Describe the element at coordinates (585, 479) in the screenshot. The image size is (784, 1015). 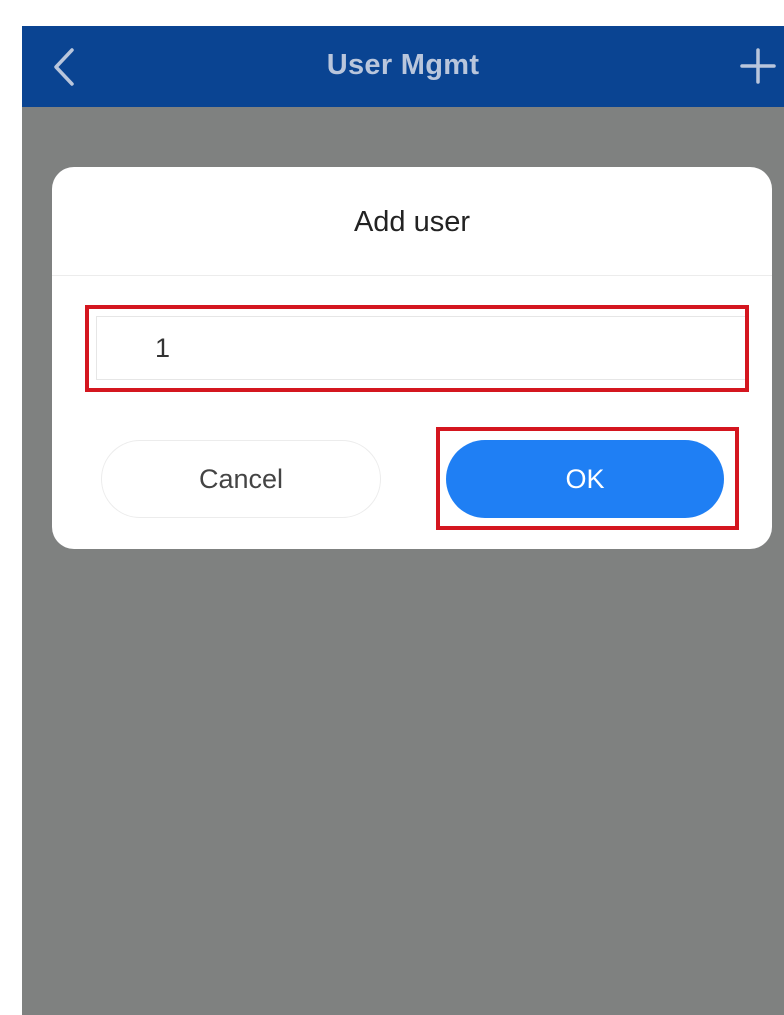
I see `ok-button: OK` at that location.